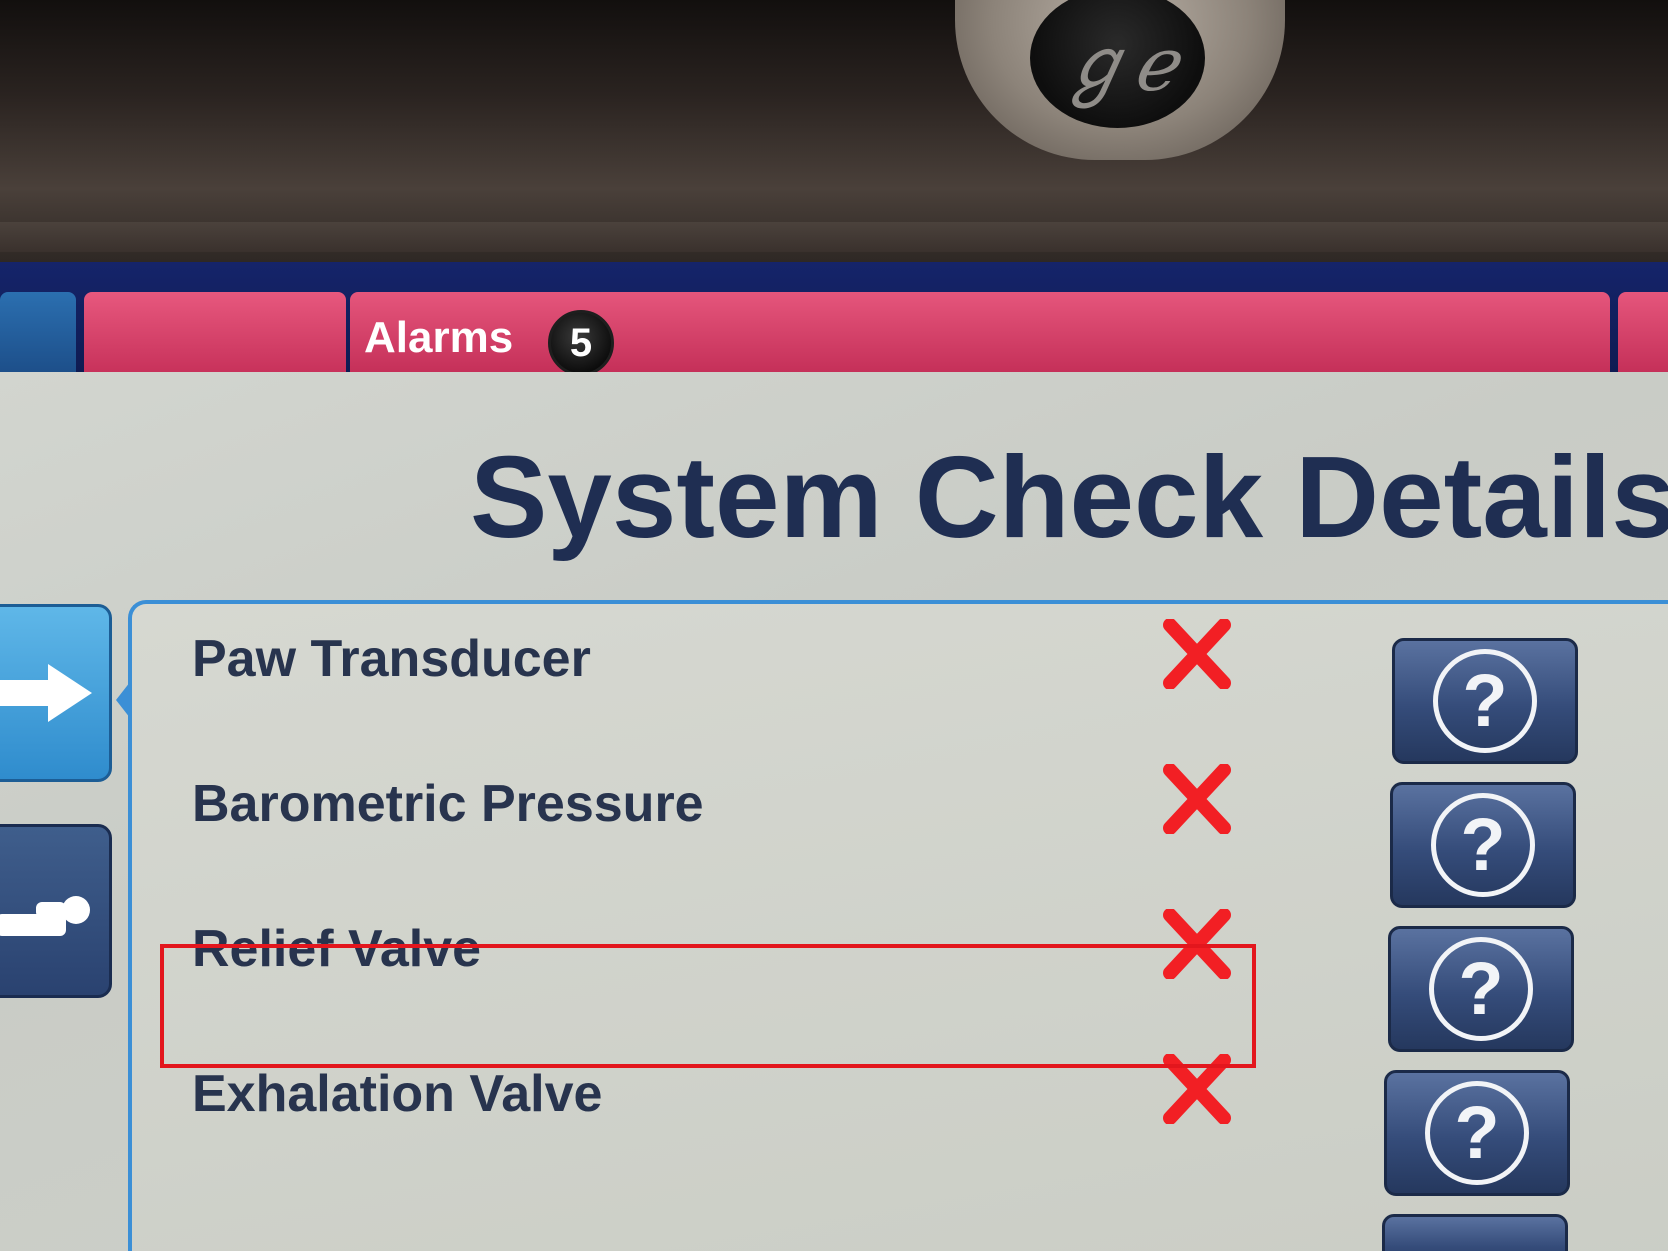 This screenshot has width=1668, height=1251. I want to click on tab-pink, so click(215, 332).